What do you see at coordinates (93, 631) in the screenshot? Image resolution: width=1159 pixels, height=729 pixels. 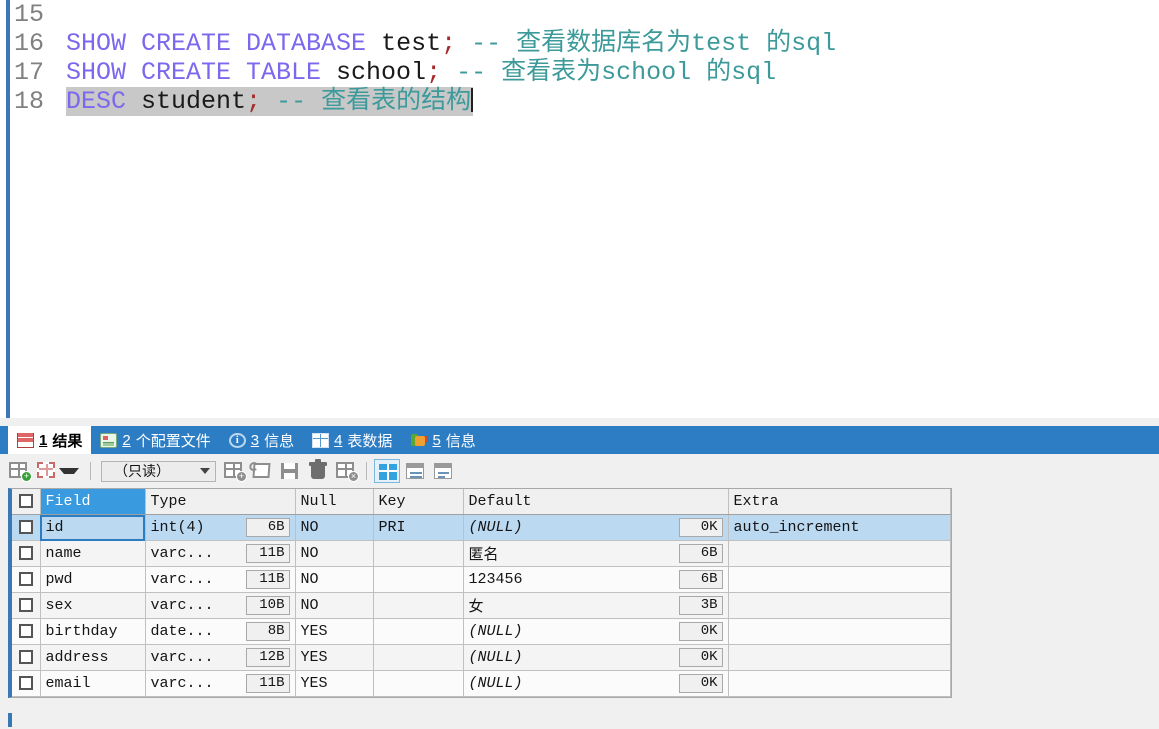 I see `cell-field: birthday` at bounding box center [93, 631].